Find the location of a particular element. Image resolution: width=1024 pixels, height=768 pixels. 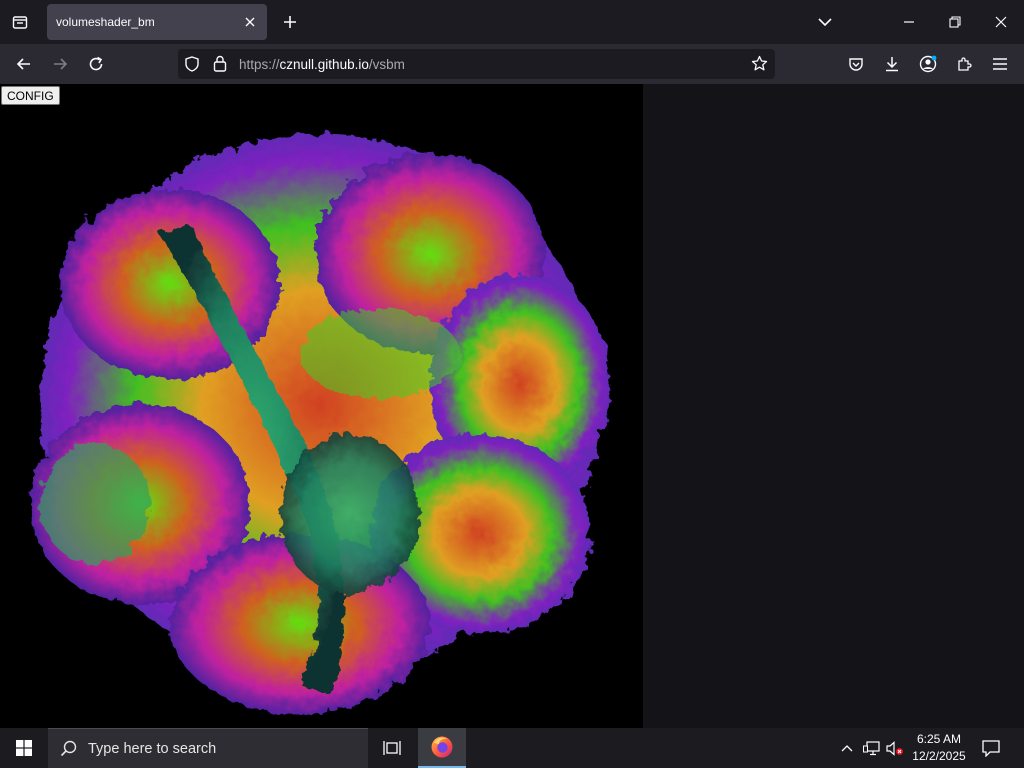

forward-button is located at coordinates (60, 64).